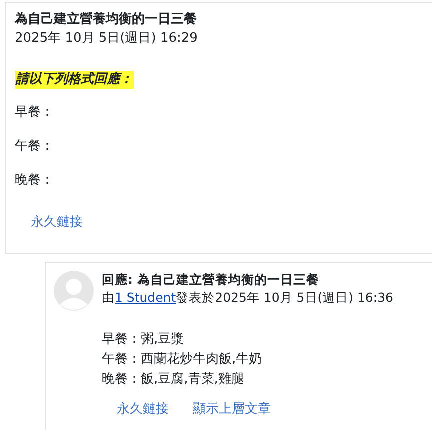 The width and height of the screenshot is (432, 430). Describe the element at coordinates (144, 340) in the screenshot. I see `reply-line: 早餐：粥,豆漿` at that location.